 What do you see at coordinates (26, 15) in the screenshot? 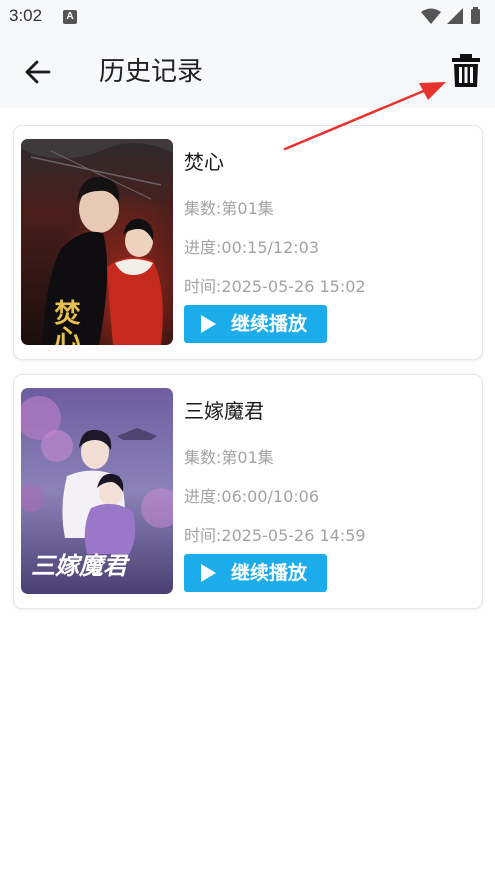
I see `status-time: 3:02` at bounding box center [26, 15].